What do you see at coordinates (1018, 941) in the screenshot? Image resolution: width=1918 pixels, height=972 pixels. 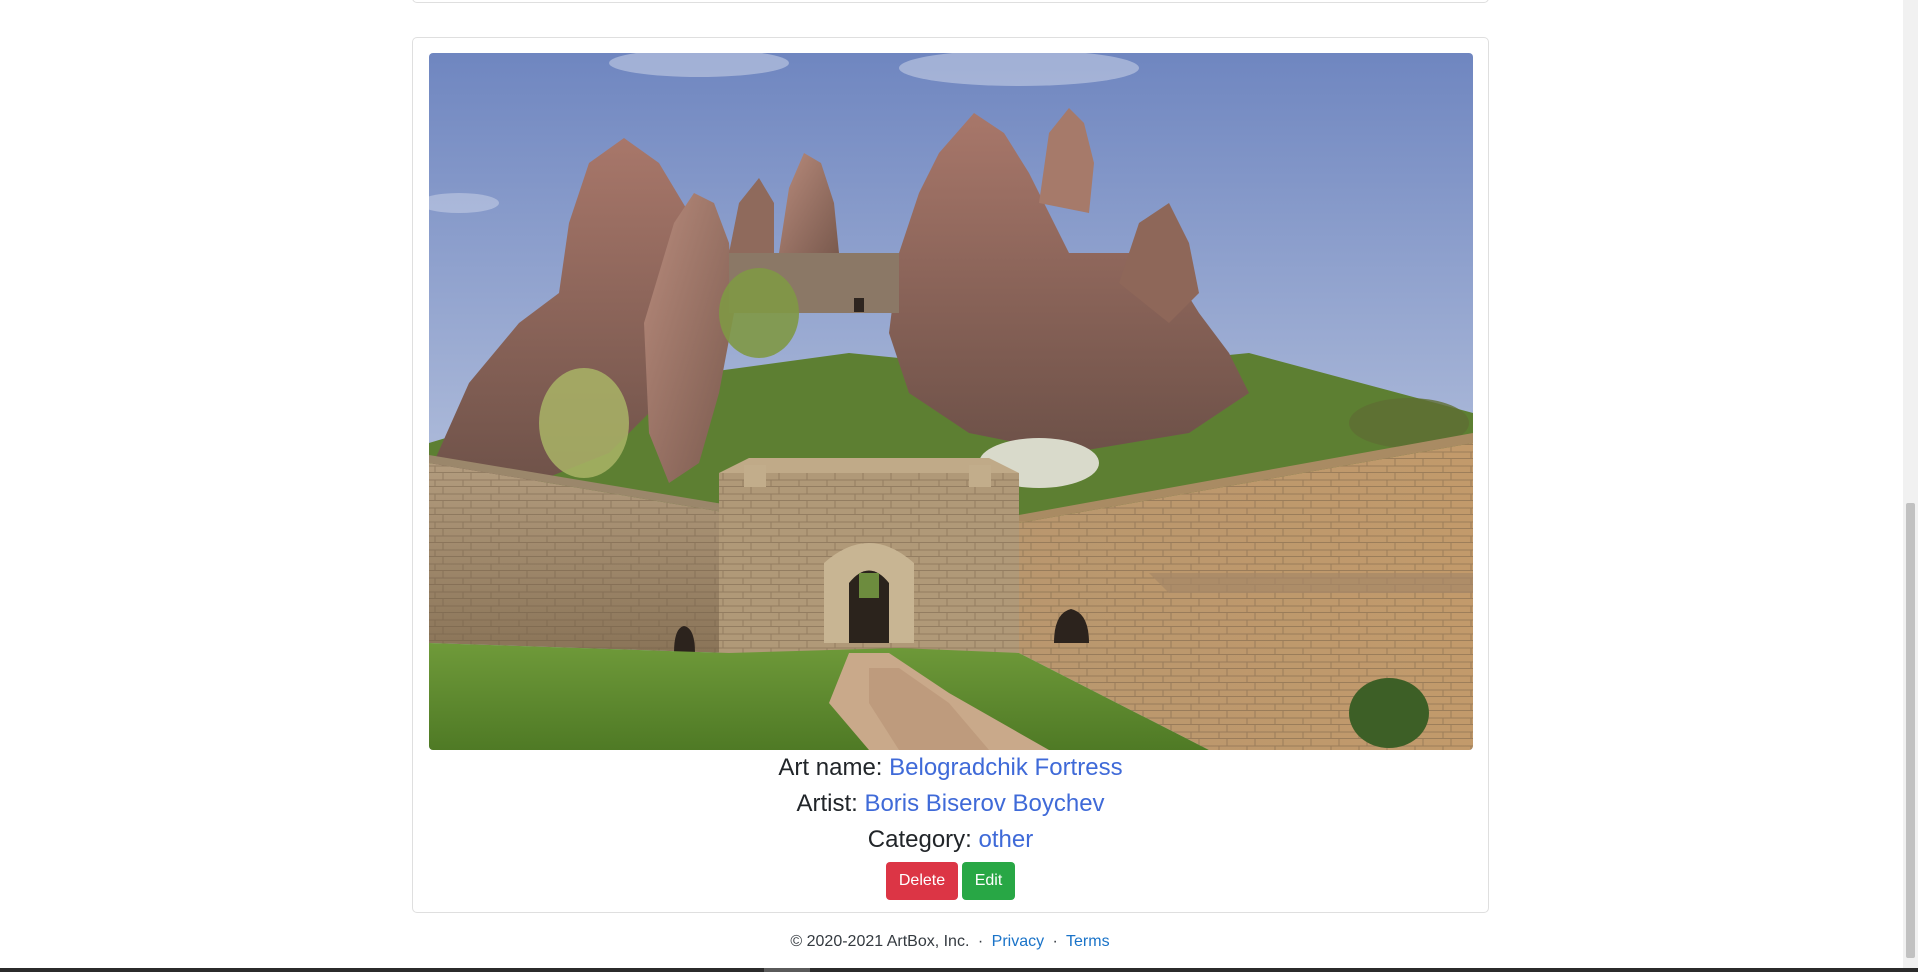 I see `privacy-link: Privacy` at bounding box center [1018, 941].